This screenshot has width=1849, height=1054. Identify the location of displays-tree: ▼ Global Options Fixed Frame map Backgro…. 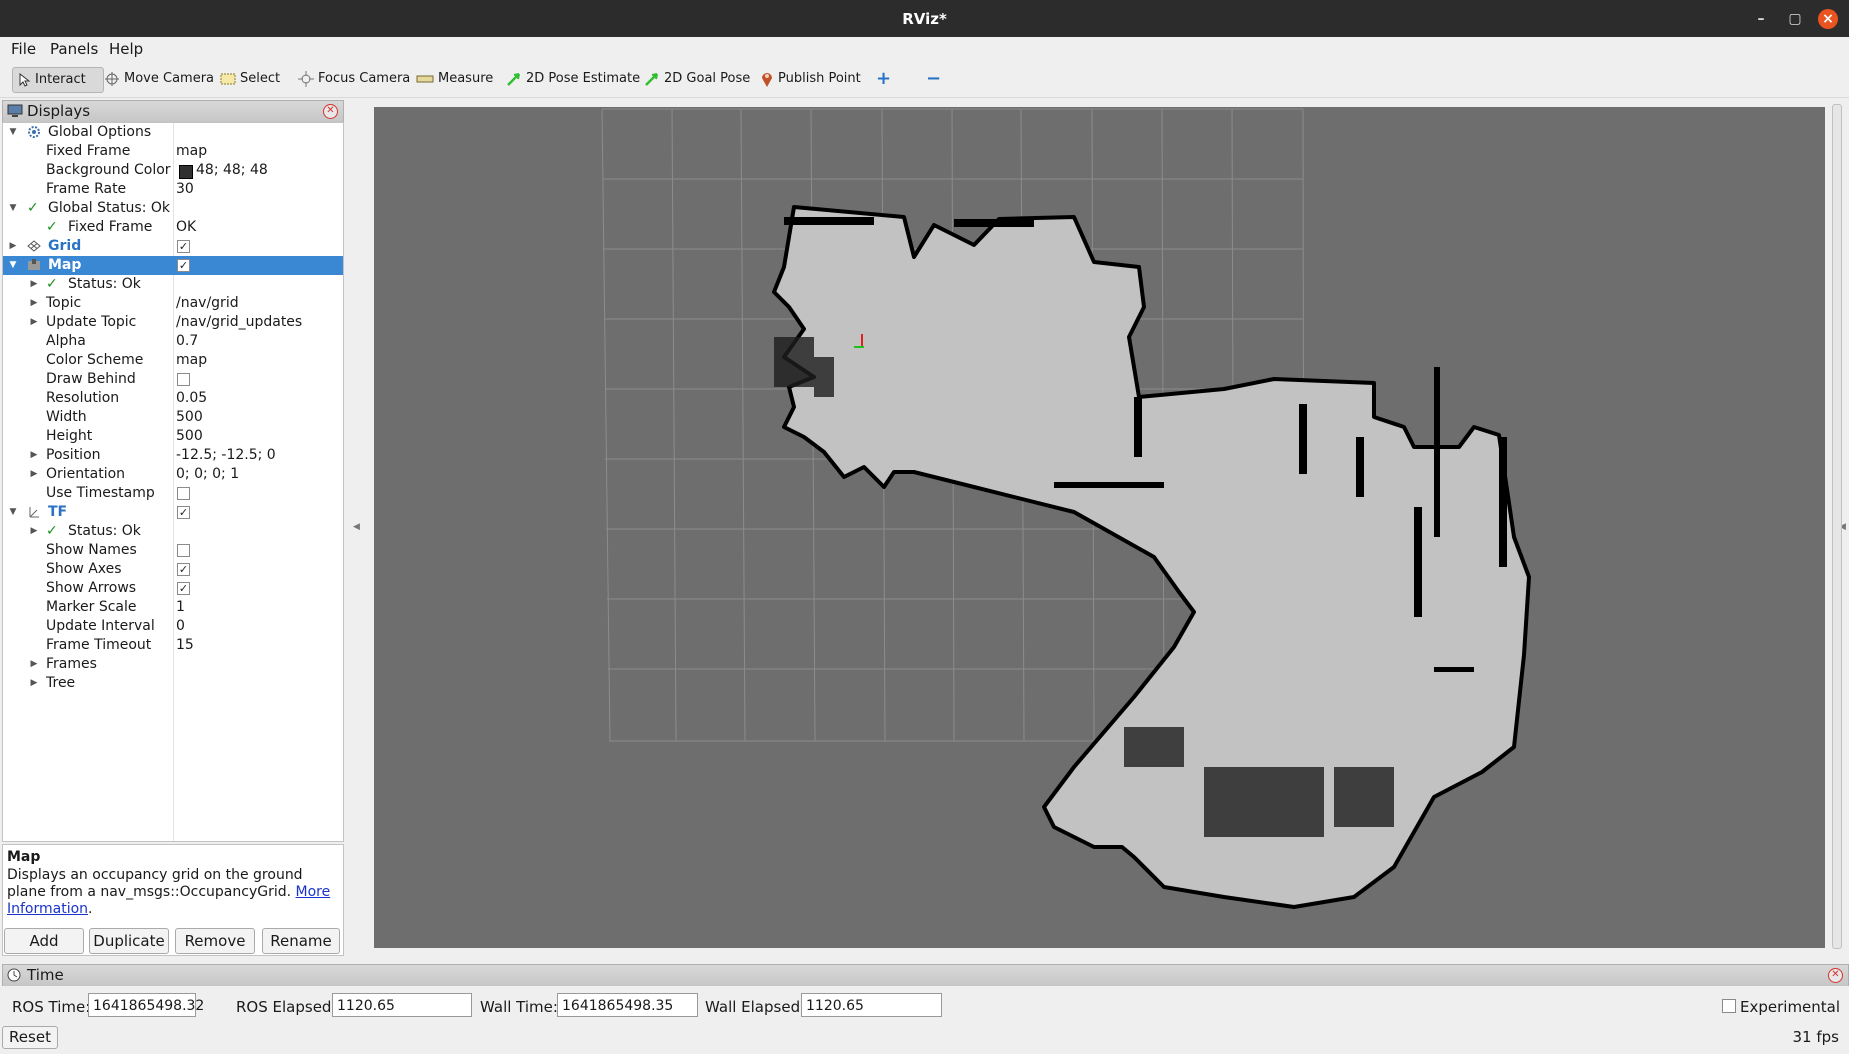
(173, 482).